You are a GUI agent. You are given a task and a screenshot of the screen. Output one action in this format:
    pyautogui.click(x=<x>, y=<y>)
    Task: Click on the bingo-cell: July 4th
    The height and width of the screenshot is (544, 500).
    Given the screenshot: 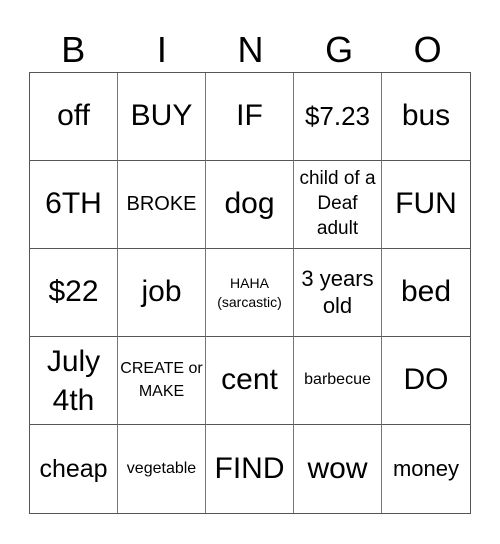 What is the action you would take?
    pyautogui.click(x=74, y=381)
    